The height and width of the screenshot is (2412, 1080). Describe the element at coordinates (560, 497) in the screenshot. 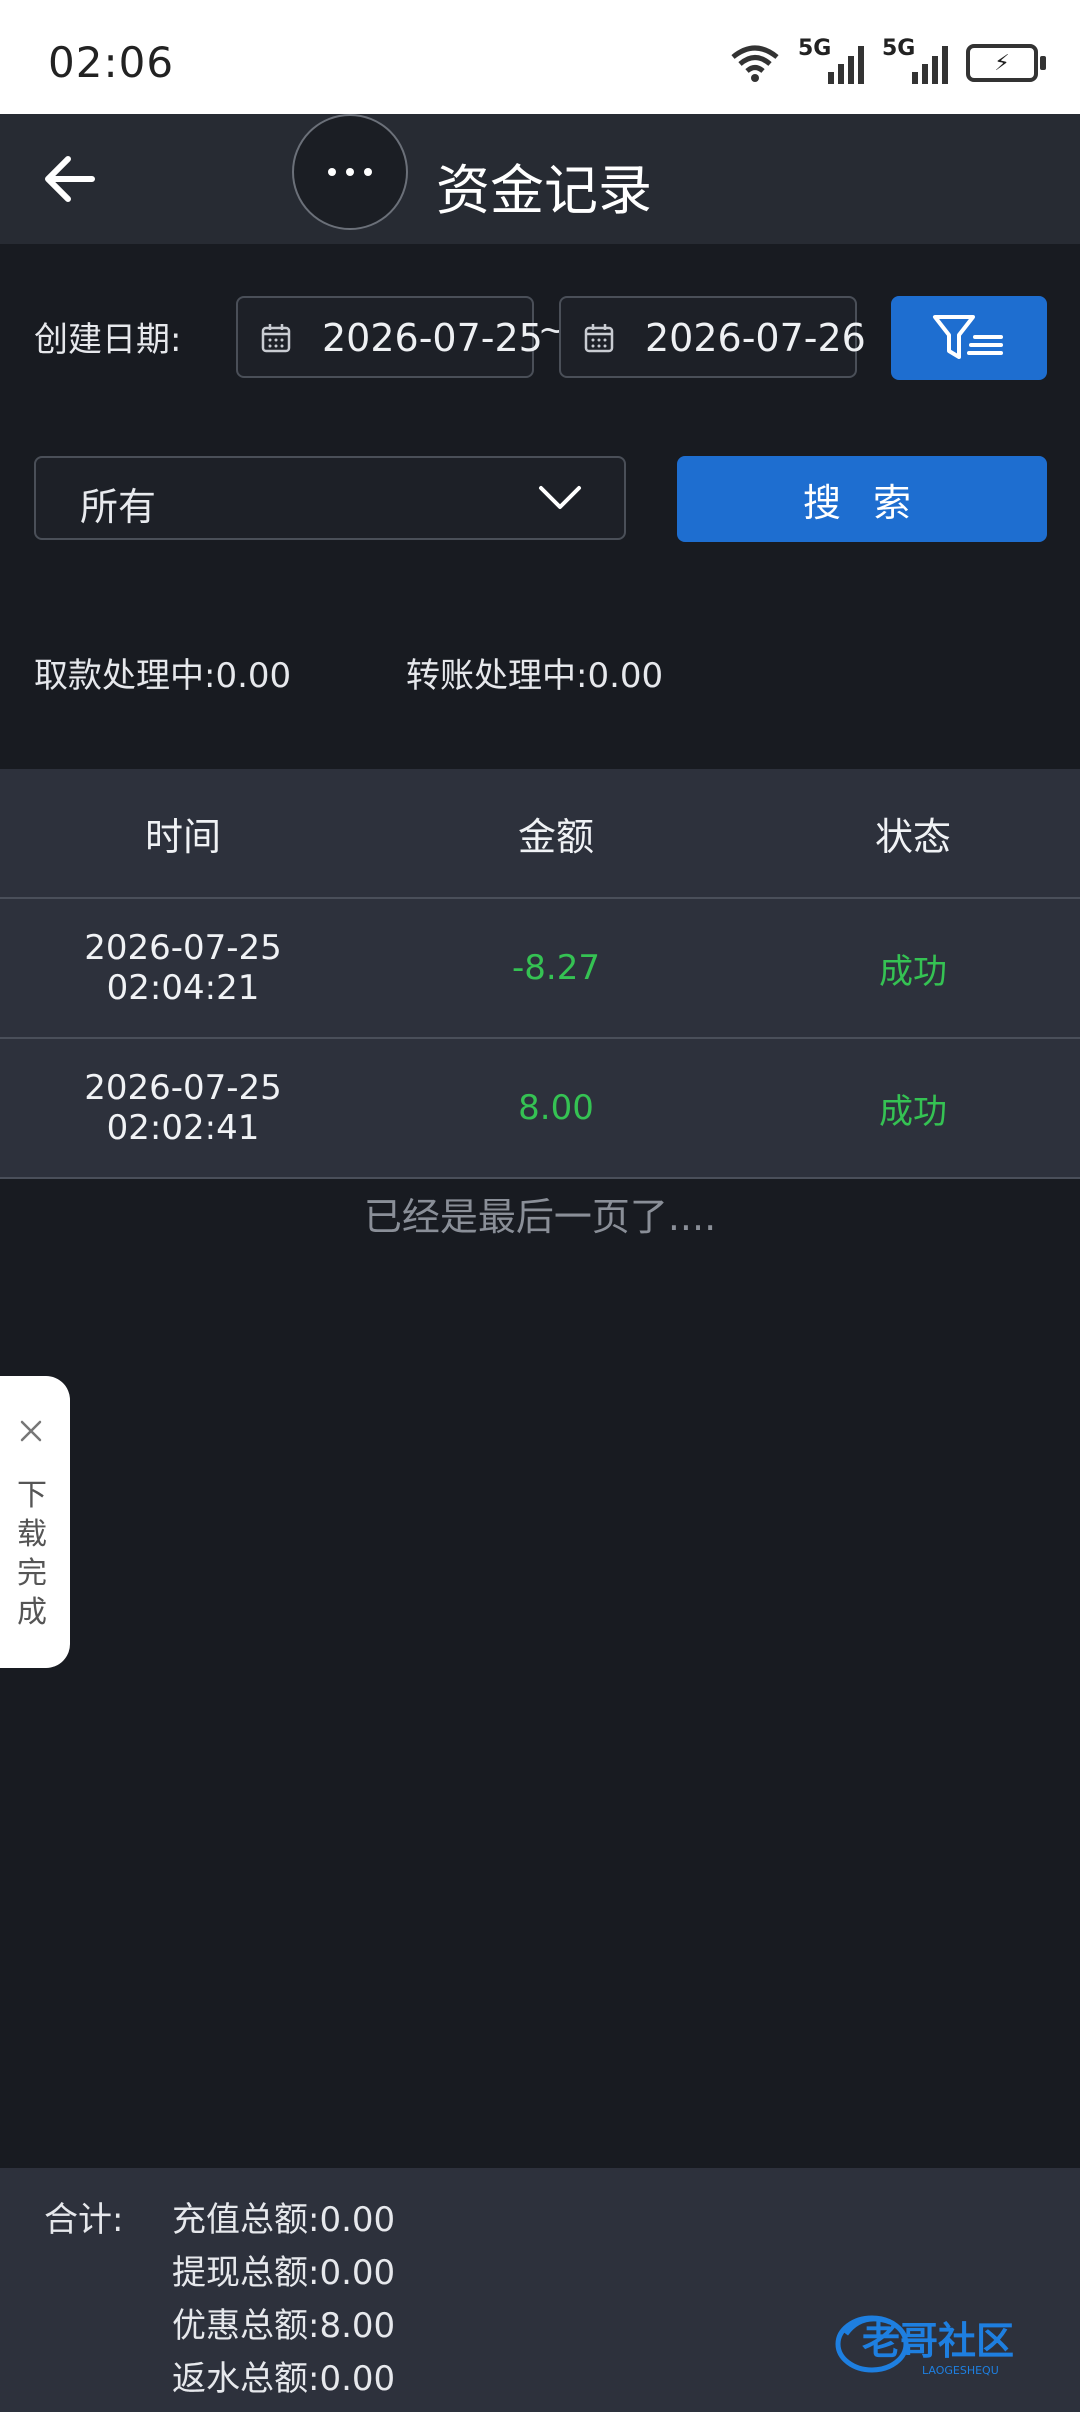

I see `chevron-down-icon` at that location.